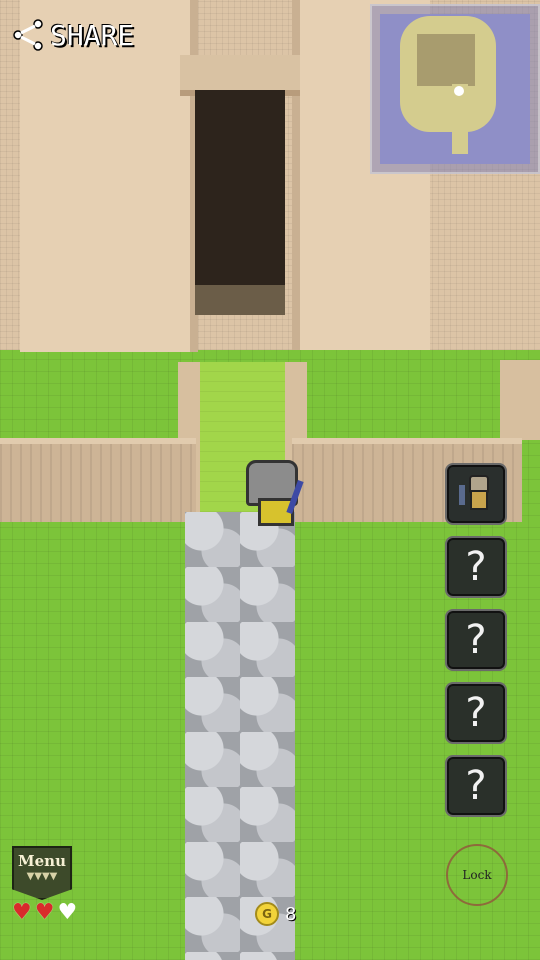 Image resolution: width=540 pixels, height=960 pixels. What do you see at coordinates (42, 861) in the screenshot?
I see `menu-label: Menu` at bounding box center [42, 861].